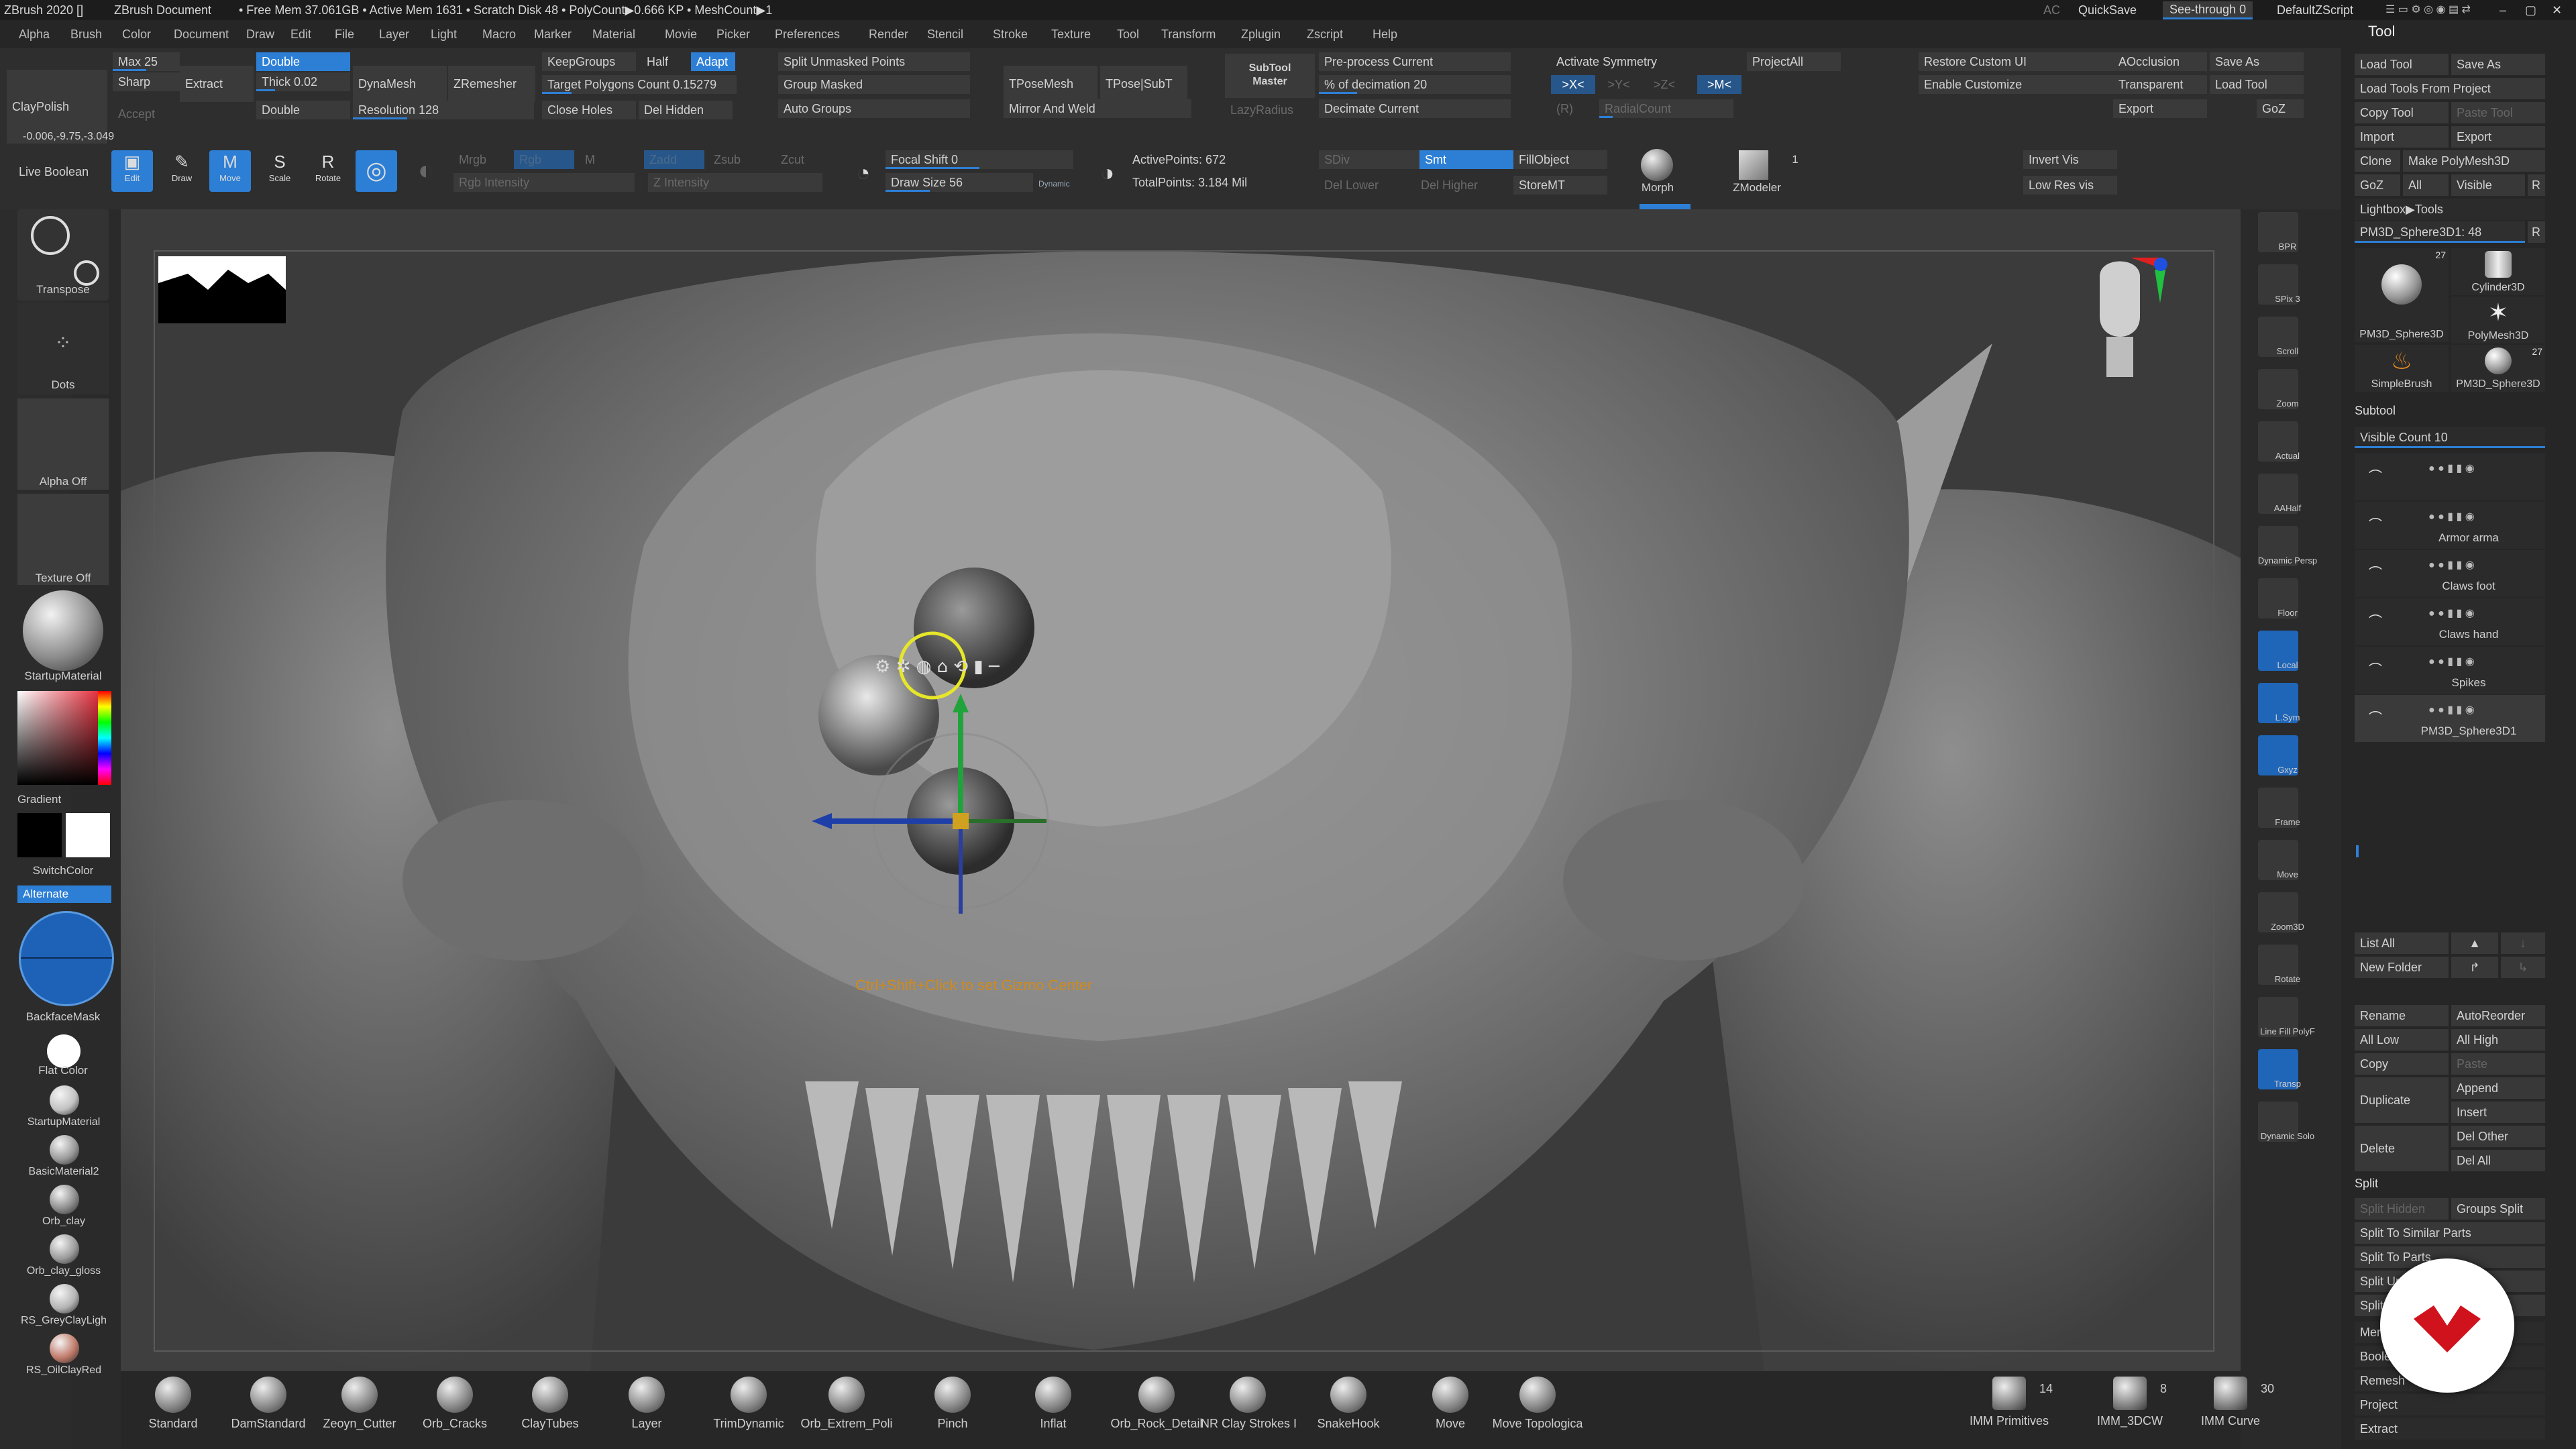 The width and height of the screenshot is (2576, 1449). Describe the element at coordinates (2498, 1040) in the screenshot. I see `all-high-button: All High` at that location.